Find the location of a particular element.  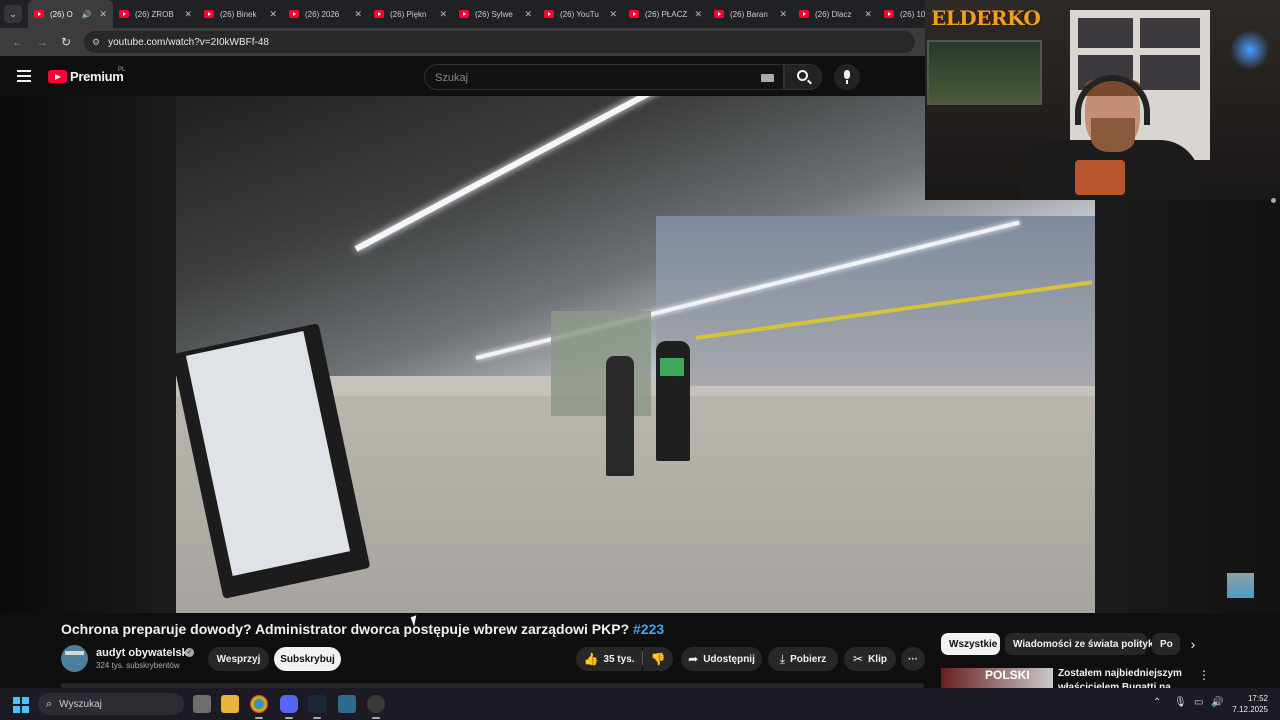

channel-avatar is located at coordinates (74, 658).